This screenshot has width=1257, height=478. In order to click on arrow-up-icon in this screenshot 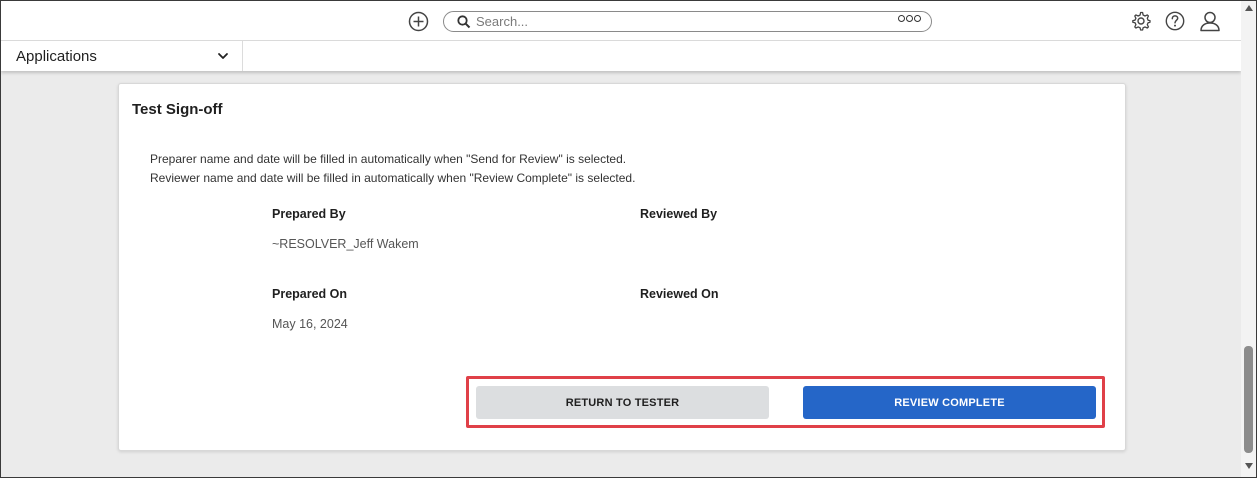, I will do `click(1249, 8)`.